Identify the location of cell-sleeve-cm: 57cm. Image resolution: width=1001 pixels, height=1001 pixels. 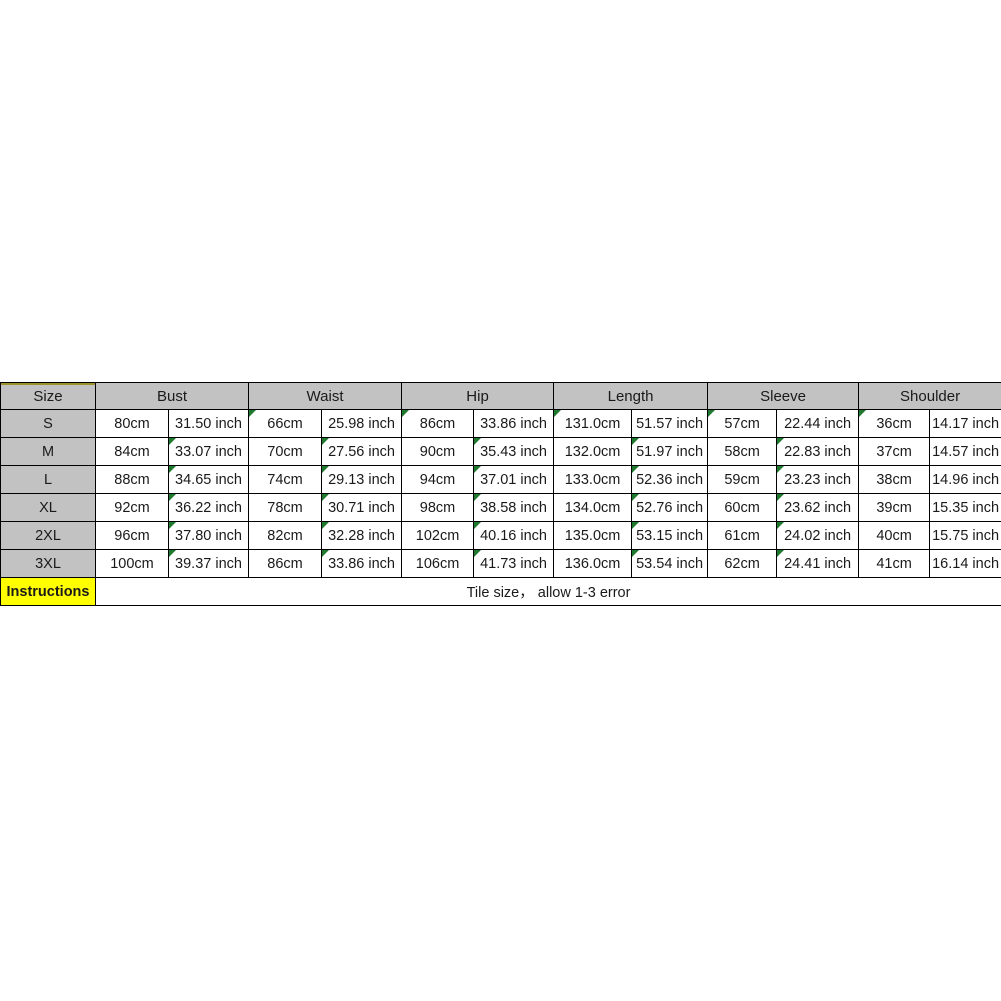
(742, 423).